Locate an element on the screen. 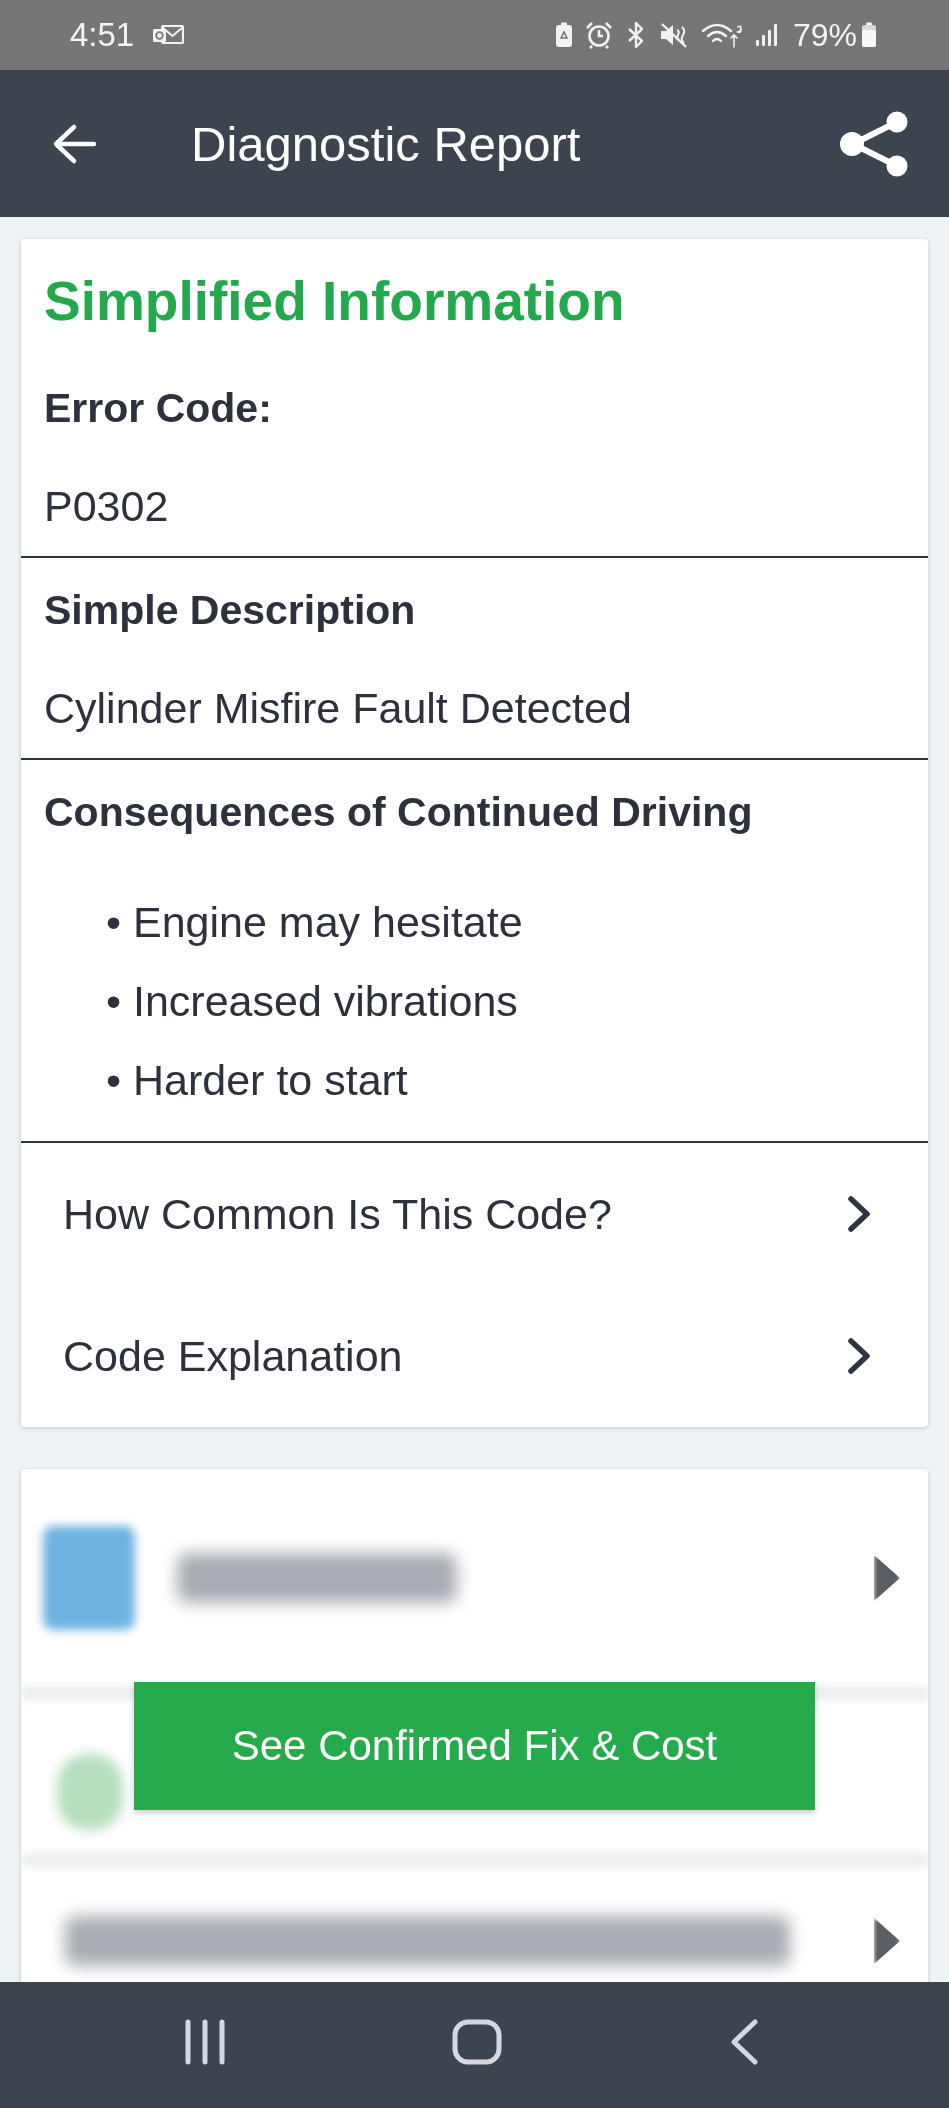 The width and height of the screenshot is (949, 2108). battery-icon is located at coordinates (869, 35).